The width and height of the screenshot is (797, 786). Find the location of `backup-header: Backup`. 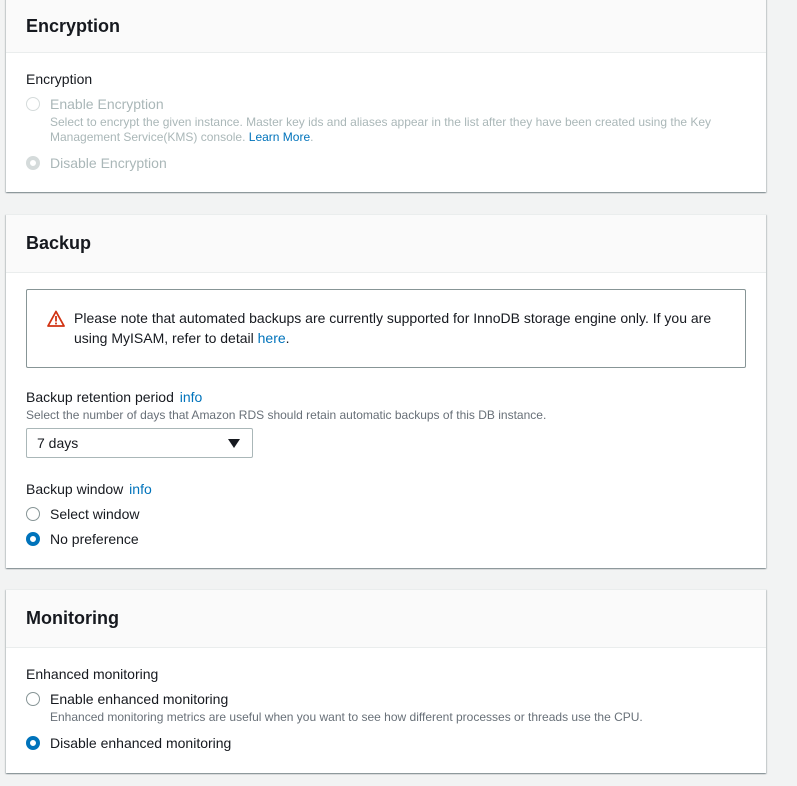

backup-header: Backup is located at coordinates (386, 244).